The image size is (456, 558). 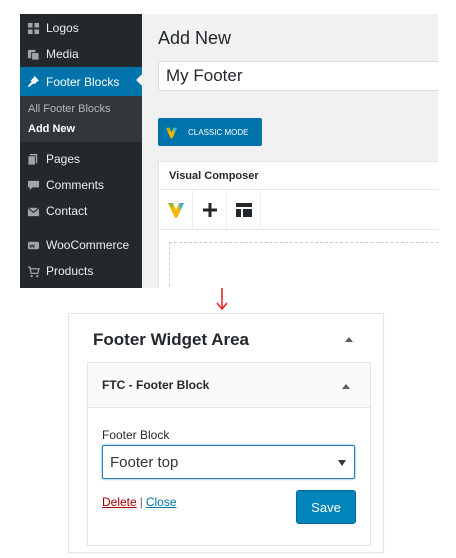 I want to click on layout-template-icon, so click(x=243, y=210).